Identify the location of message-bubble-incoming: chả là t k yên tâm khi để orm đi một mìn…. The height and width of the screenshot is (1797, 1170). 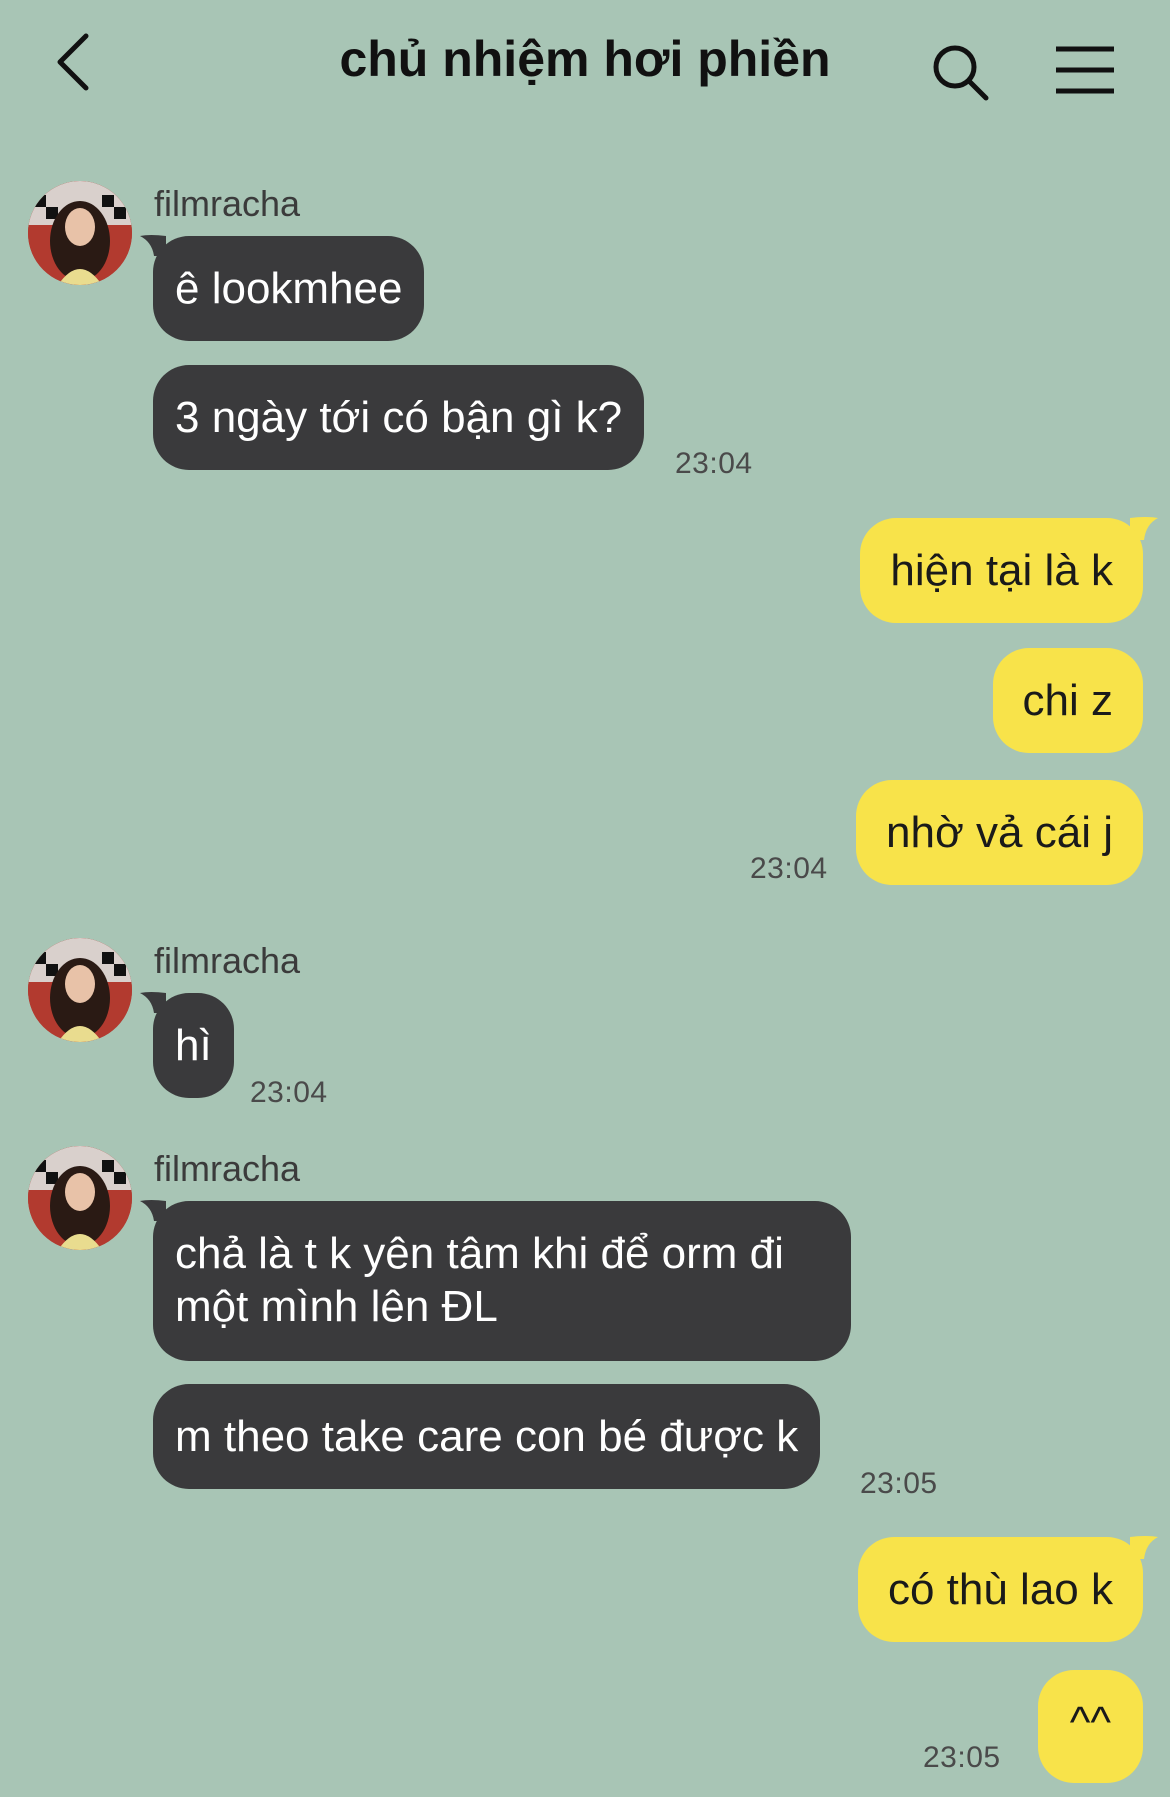
(502, 1281).